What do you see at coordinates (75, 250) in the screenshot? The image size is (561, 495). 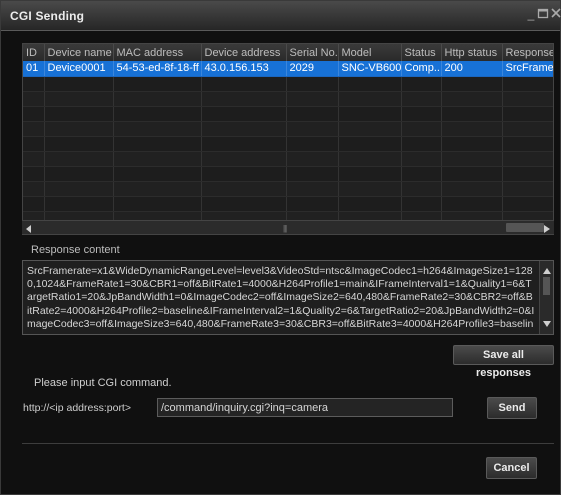 I see `response-content-label: Response content` at bounding box center [75, 250].